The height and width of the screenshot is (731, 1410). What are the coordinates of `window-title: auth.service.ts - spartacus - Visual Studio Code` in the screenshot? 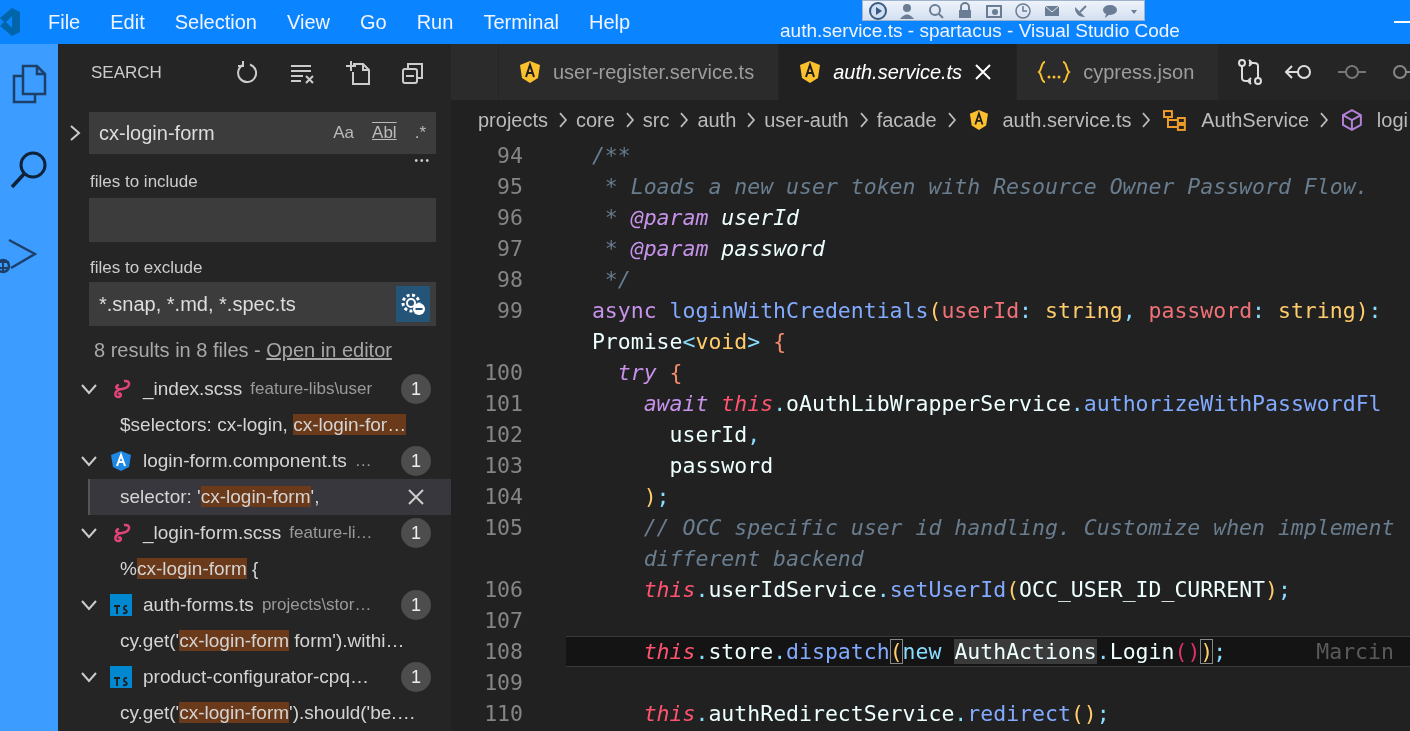 It's located at (980, 31).